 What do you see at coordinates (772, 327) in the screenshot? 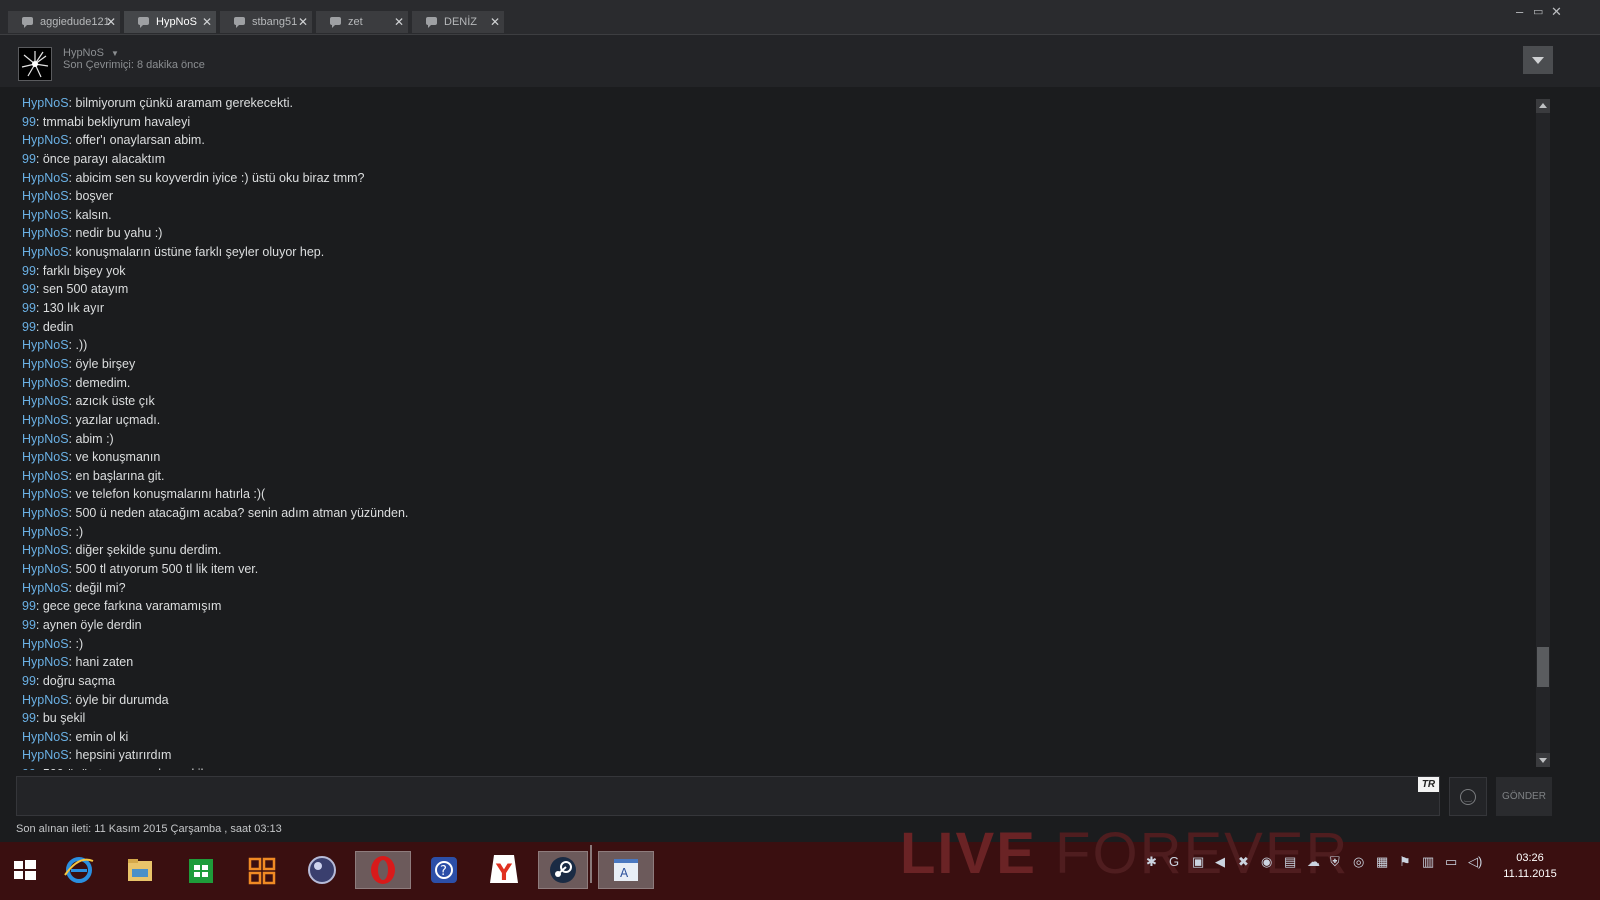
I see `chat-message: 99: dedin` at bounding box center [772, 327].